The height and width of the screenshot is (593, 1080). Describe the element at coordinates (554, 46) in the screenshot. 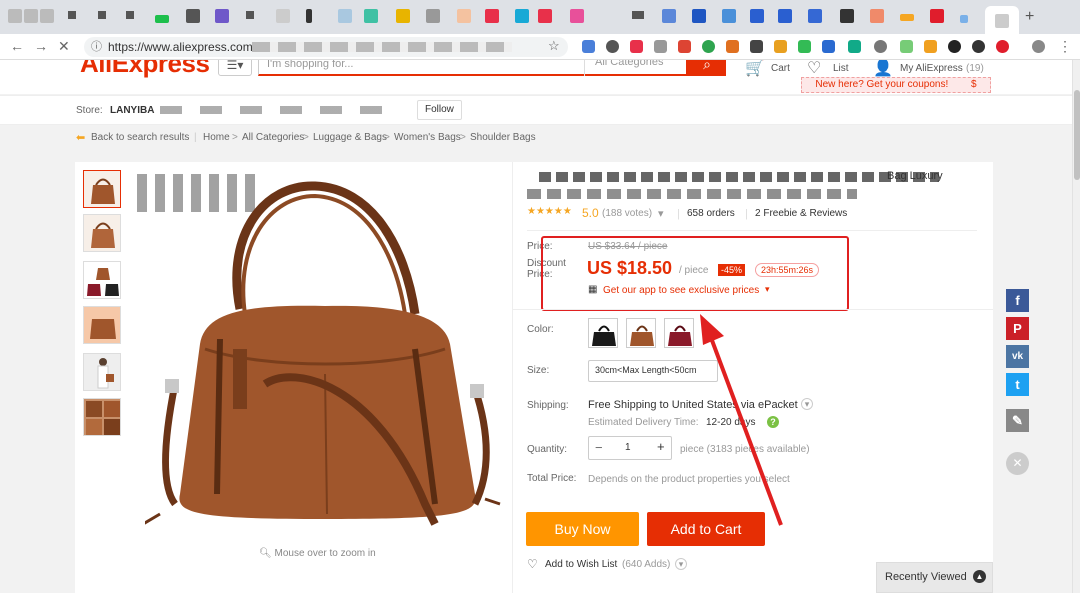

I see `bookmark-star-icon: ☆` at that location.